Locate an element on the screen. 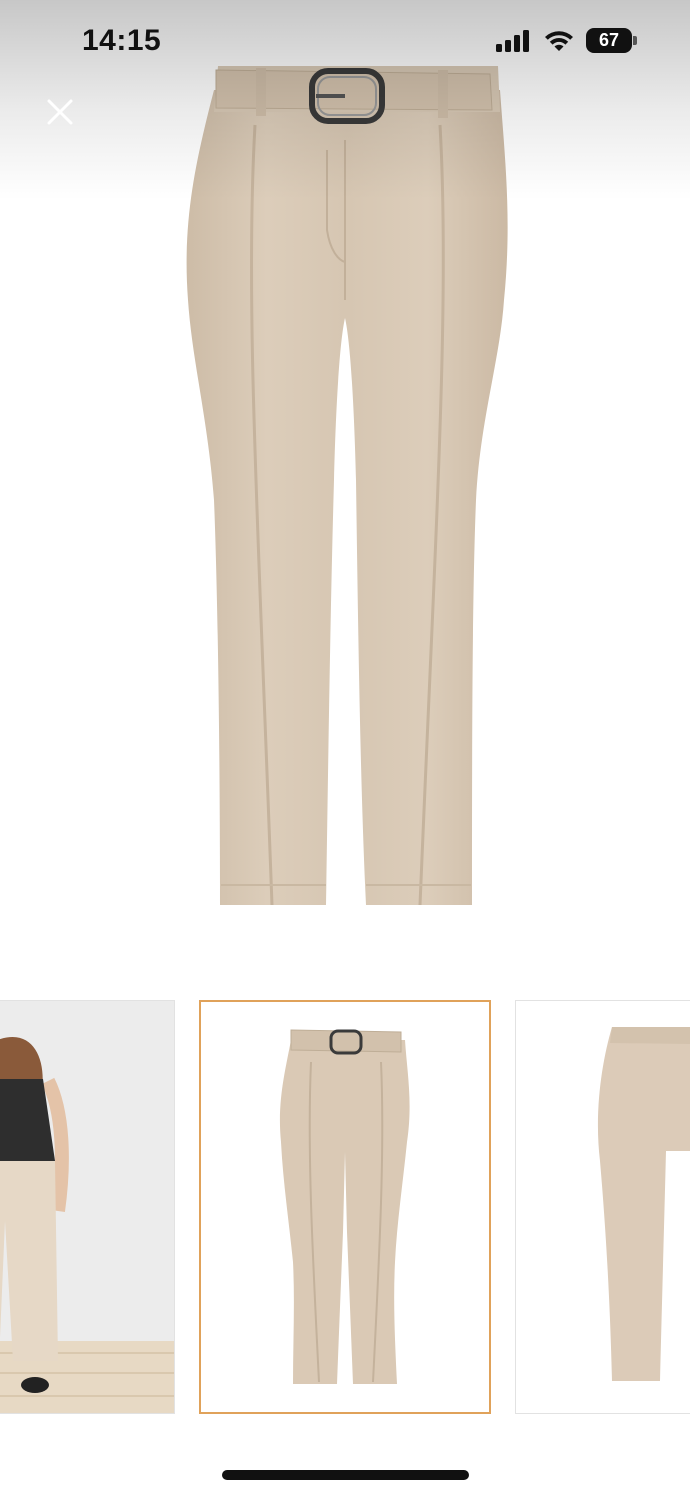 The image size is (690, 1493). wifi-icon is located at coordinates (559, 41).